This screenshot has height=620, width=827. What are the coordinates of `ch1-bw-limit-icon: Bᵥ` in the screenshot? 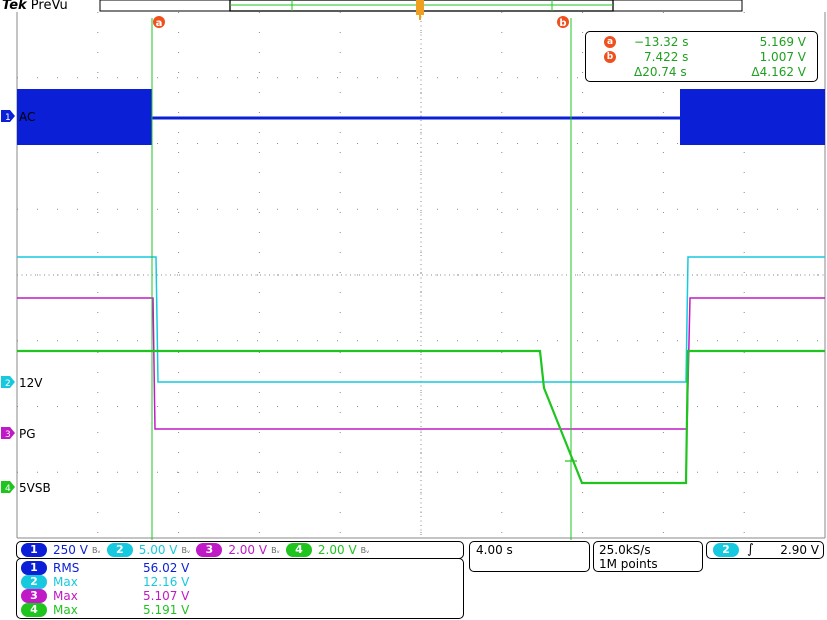 It's located at (96, 550).